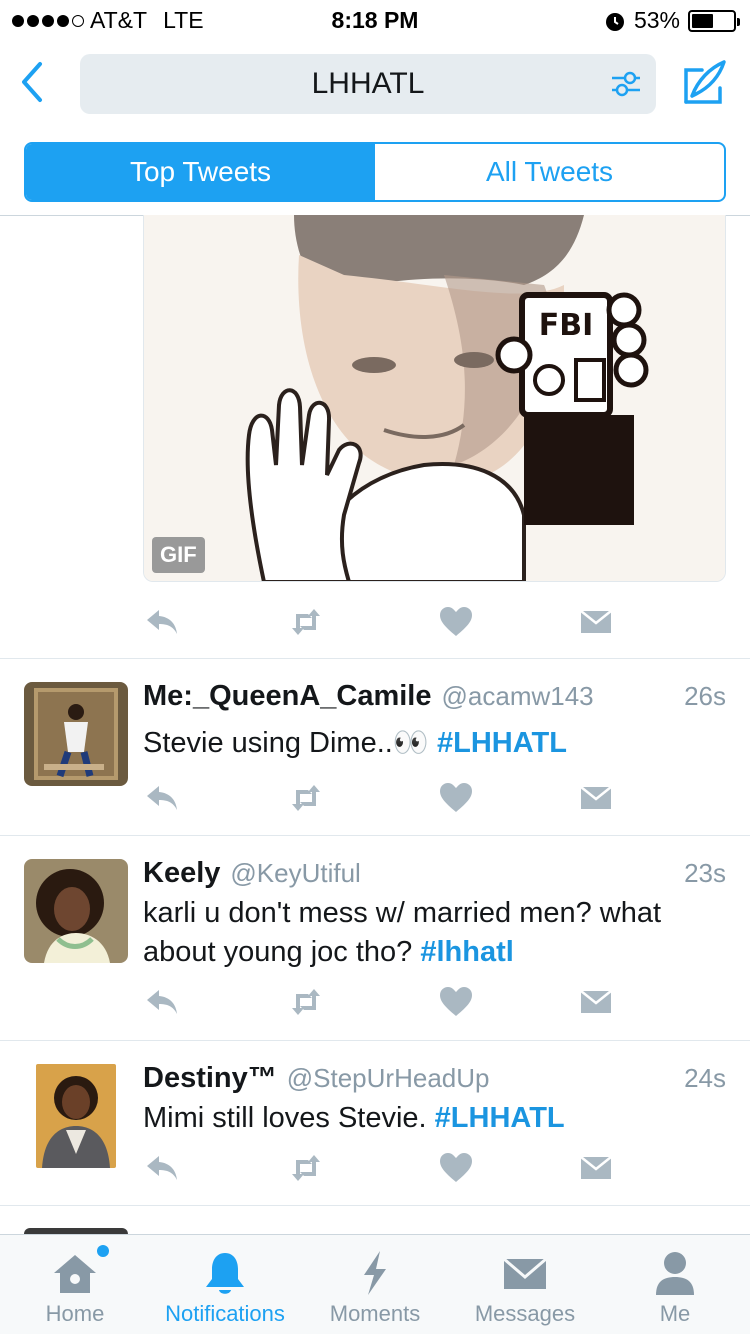  I want to click on author-name: Me:_QueenA_Camile, so click(287, 696).